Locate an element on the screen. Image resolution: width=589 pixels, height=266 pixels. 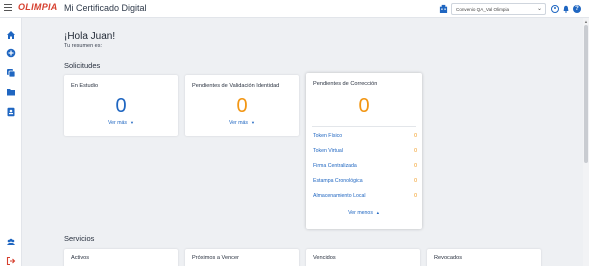
company-select-value: Convenio QA_Val Olimpia is located at coordinates (483, 9).